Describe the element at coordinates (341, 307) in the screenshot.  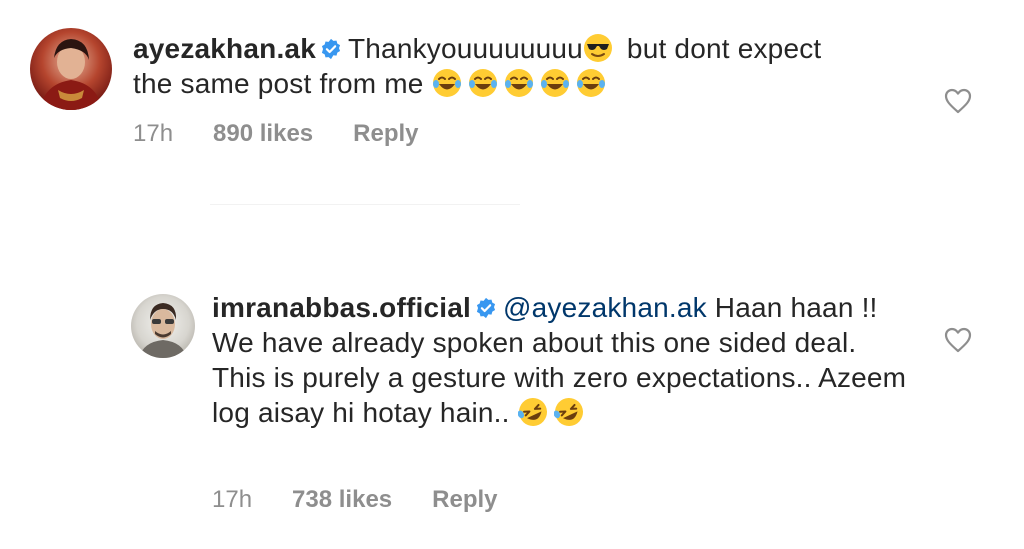
I see `username-link: imranabbas.official` at that location.